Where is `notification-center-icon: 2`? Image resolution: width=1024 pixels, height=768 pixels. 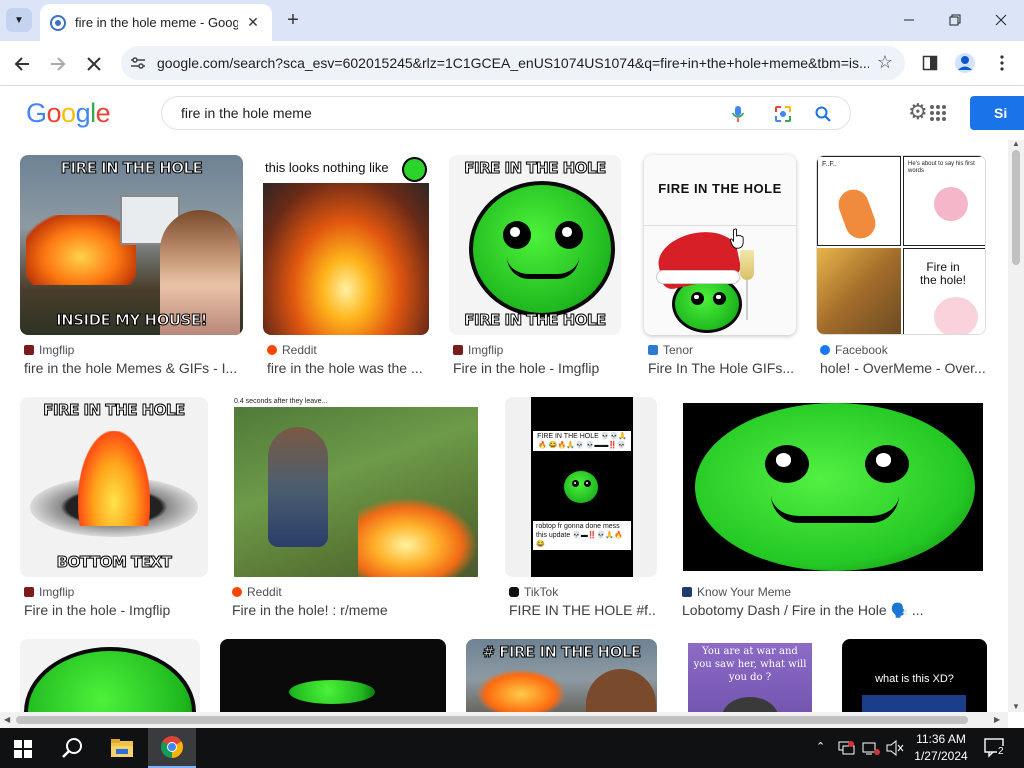 notification-center-icon: 2 is located at coordinates (996, 749).